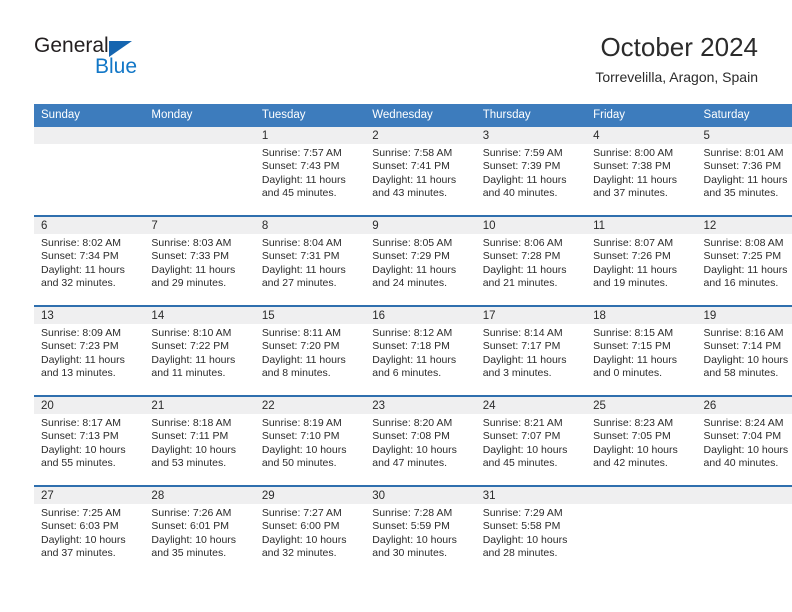  Describe the element at coordinates (89, 315) in the screenshot. I see `day-number: 13` at that location.